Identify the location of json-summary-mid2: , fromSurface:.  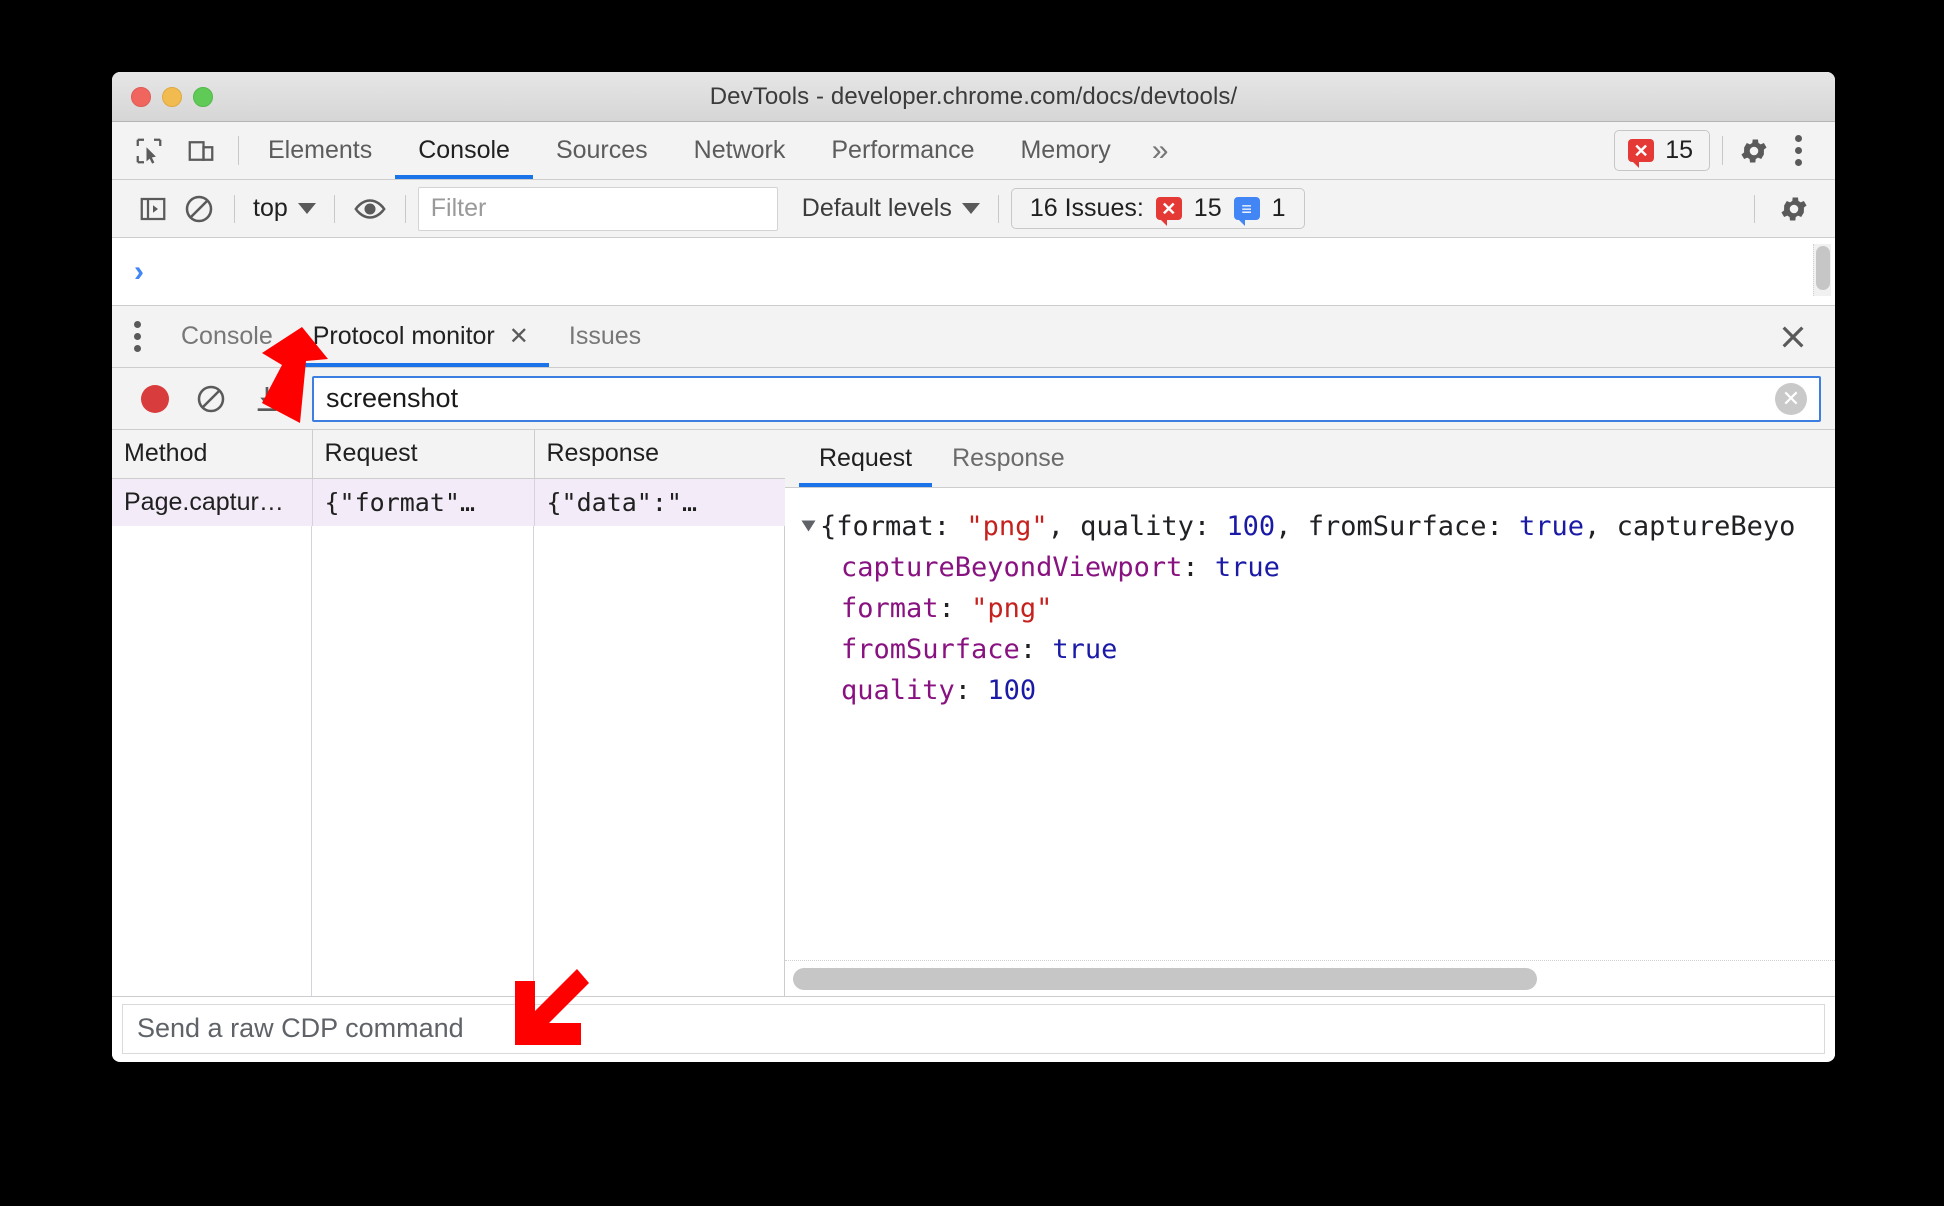
(1397, 526).